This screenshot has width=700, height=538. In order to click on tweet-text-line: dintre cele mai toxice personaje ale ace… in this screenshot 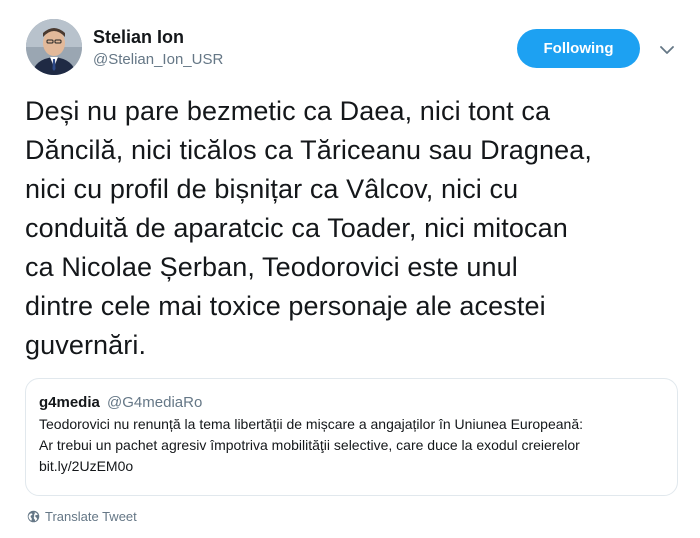, I will do `click(285, 306)`.